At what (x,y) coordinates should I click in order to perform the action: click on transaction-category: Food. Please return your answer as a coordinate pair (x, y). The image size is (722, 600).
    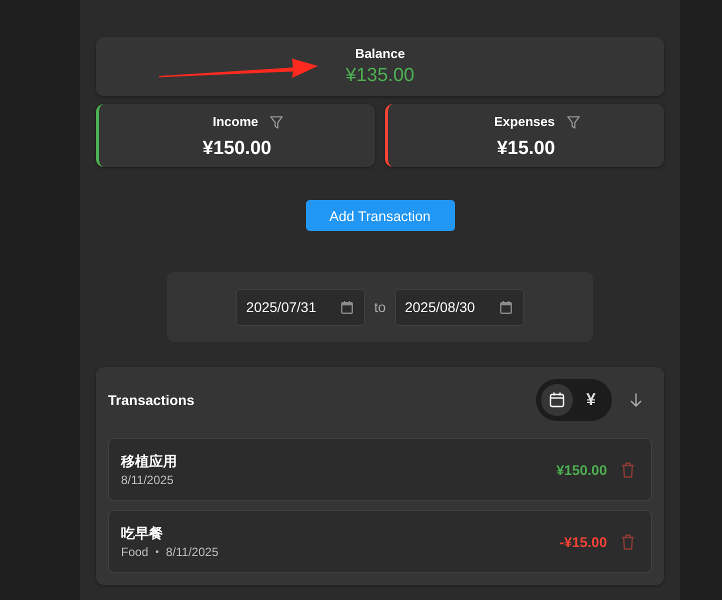
    Looking at the image, I should click on (134, 552).